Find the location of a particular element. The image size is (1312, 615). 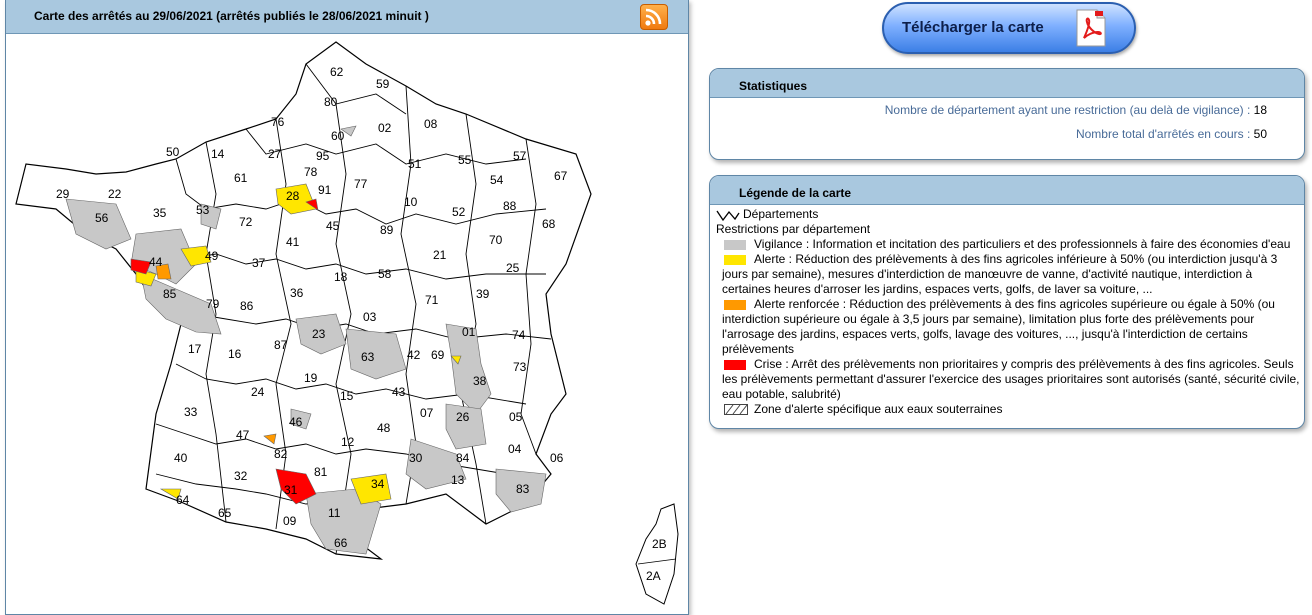

department-label-58: 58 is located at coordinates (385, 274).